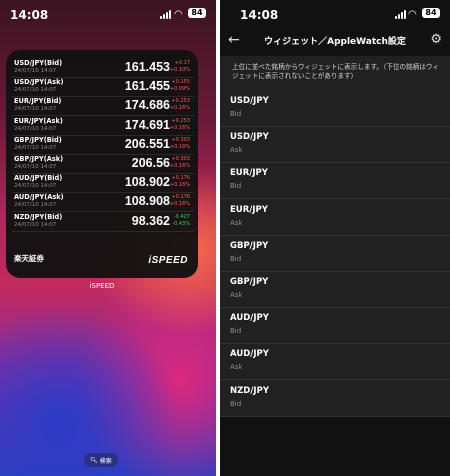  What do you see at coordinates (249, 318) in the screenshot?
I see `item-symbol: AUD/JPY` at bounding box center [249, 318].